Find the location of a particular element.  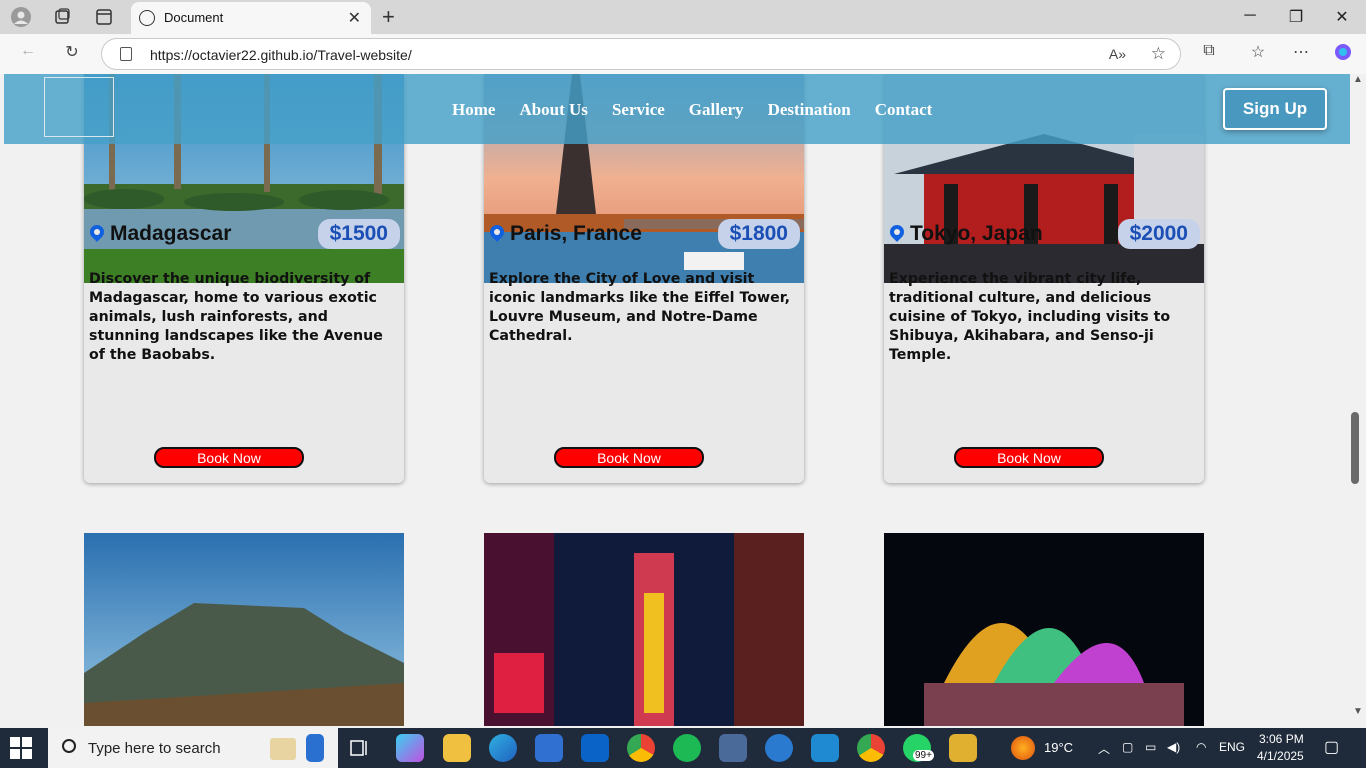

volume-icon: ◀) is located at coordinates (1173, 747).